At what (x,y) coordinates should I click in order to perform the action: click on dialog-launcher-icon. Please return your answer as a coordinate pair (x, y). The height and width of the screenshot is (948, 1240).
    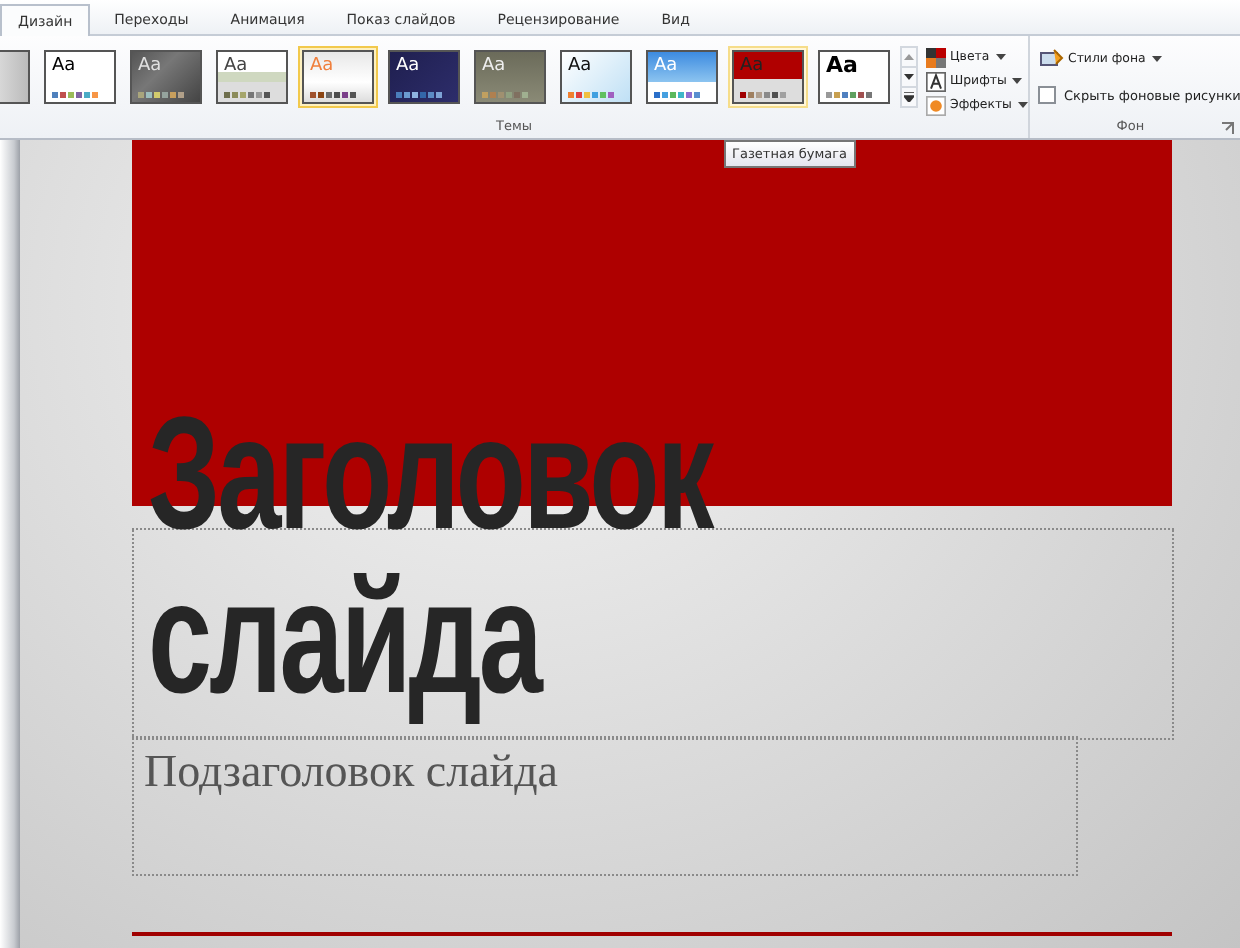
    Looking at the image, I should click on (1228, 128).